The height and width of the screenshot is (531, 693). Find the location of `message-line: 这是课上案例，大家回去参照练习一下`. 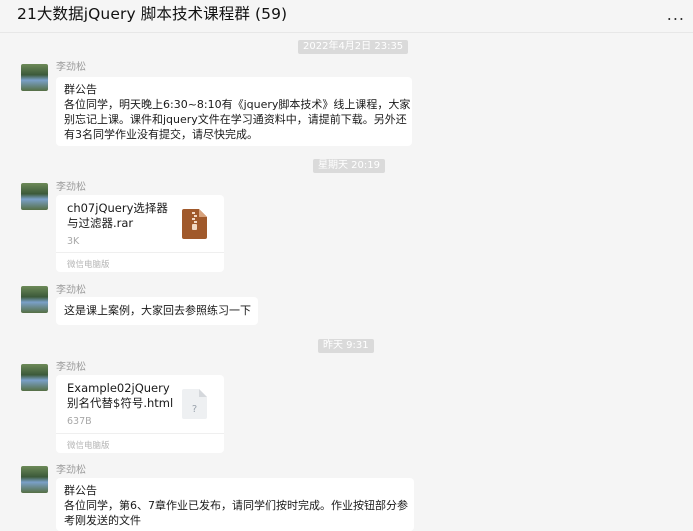

message-line: 这是课上案例，大家回去参照练习一下 is located at coordinates (157, 310).